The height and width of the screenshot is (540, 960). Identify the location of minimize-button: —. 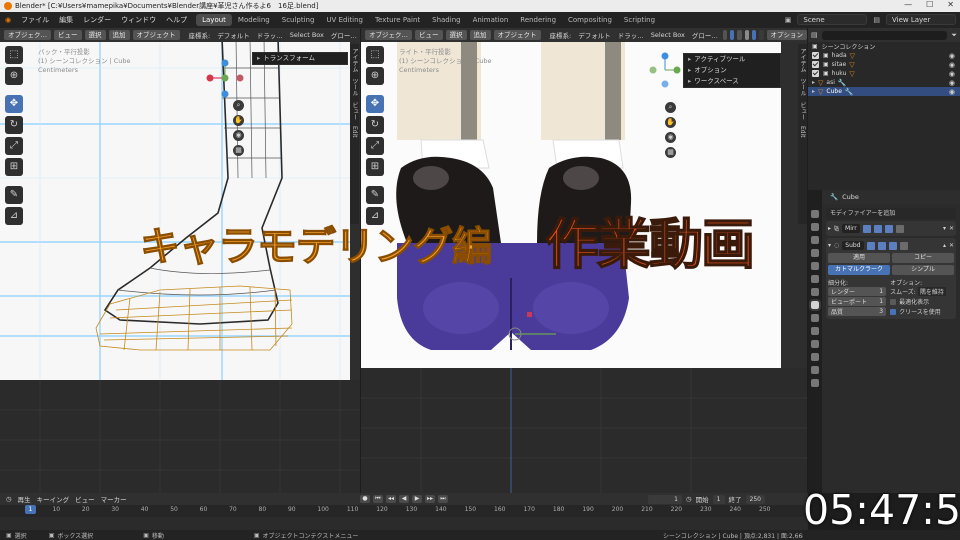
(908, 4).